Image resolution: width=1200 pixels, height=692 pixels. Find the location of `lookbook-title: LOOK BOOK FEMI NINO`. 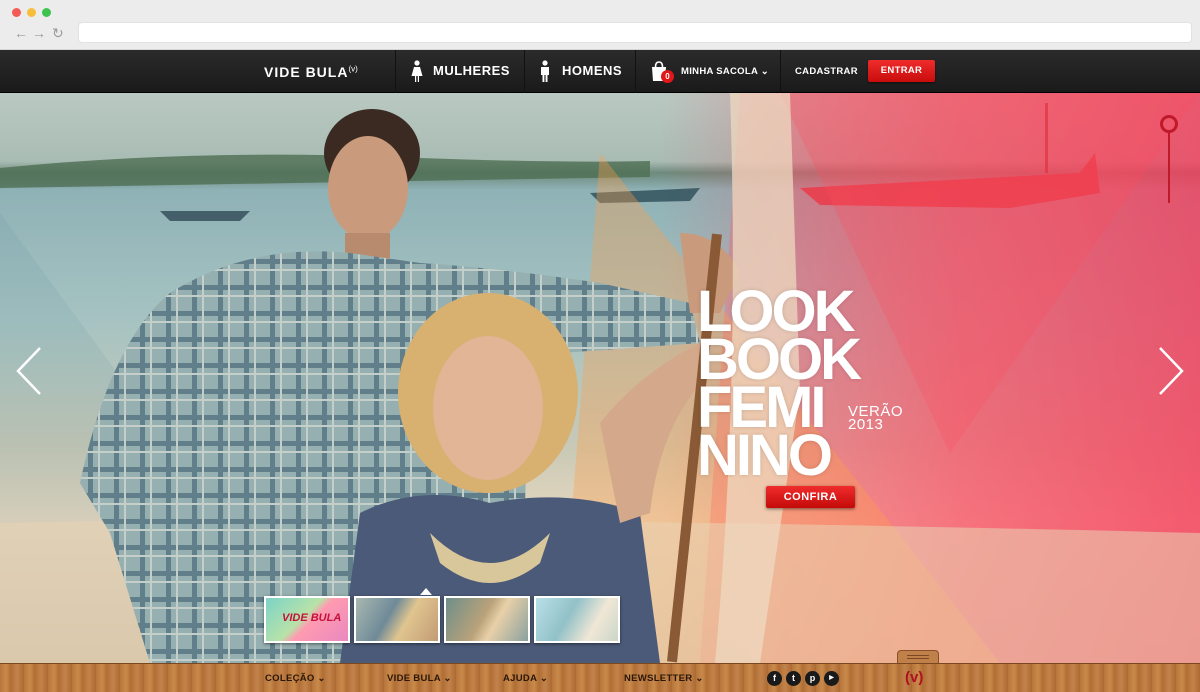

lookbook-title: LOOK BOOK FEMI NINO is located at coordinates (779, 385).